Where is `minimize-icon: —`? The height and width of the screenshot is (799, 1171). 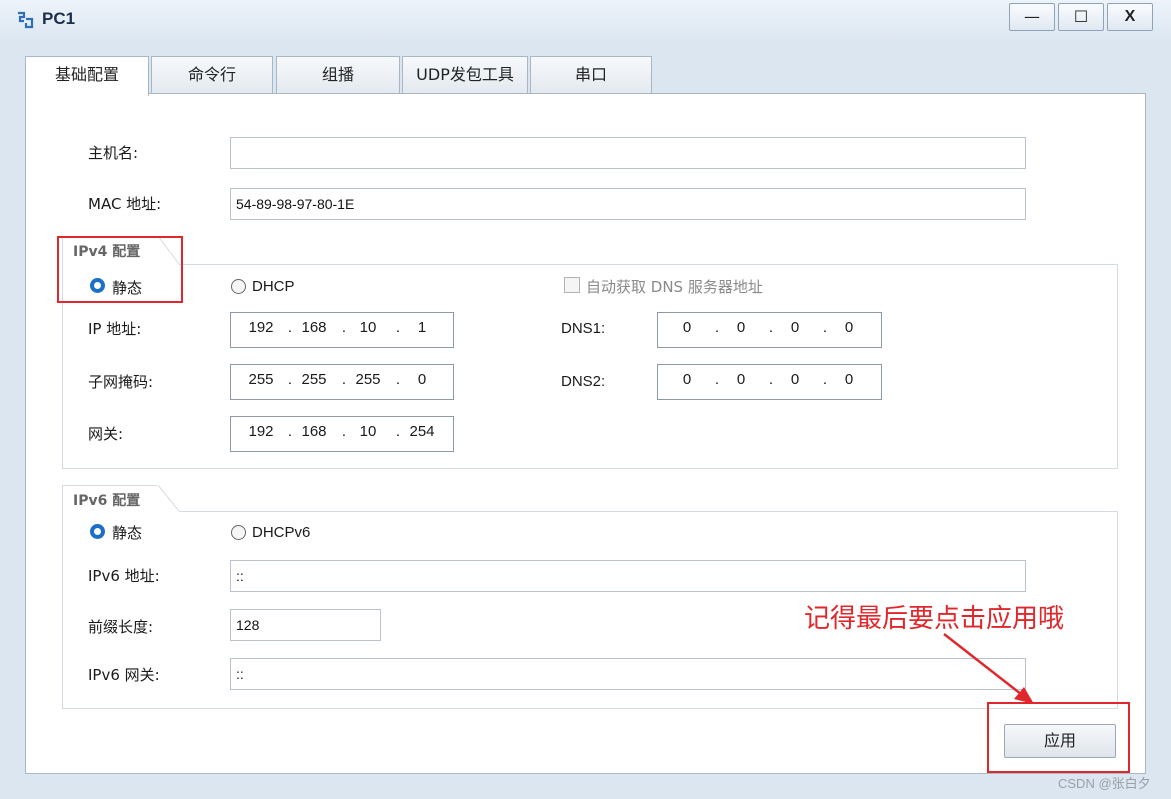
minimize-icon: — is located at coordinates (1032, 16).